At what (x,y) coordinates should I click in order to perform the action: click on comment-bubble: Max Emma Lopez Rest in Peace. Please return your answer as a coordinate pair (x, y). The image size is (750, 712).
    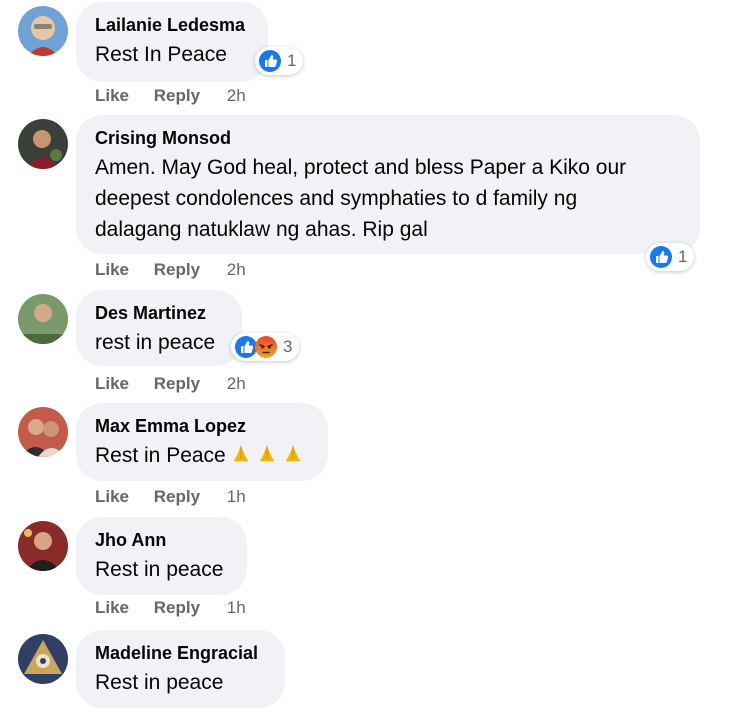
    Looking at the image, I should click on (202, 442).